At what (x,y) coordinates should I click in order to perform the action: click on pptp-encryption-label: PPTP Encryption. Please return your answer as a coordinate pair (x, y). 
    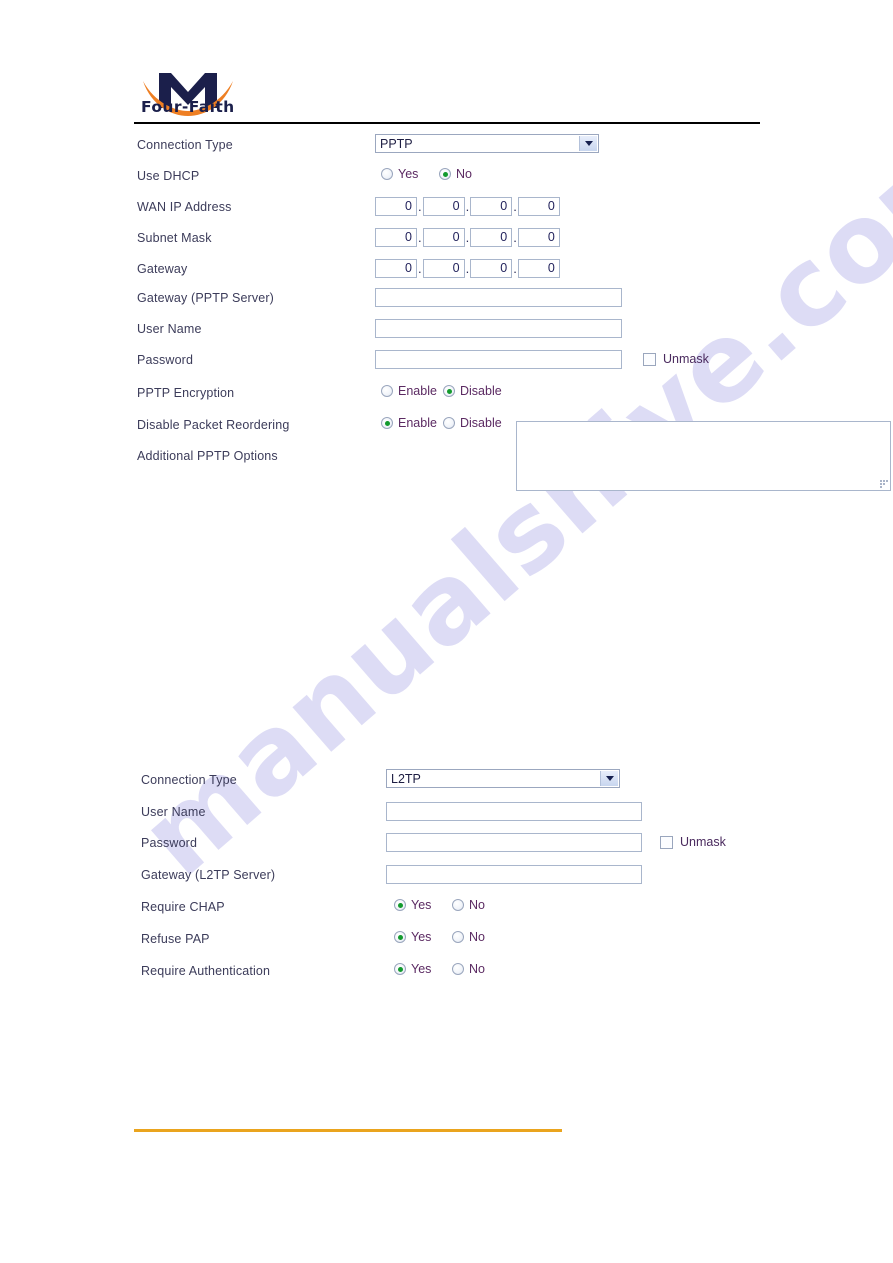
    Looking at the image, I should click on (186, 393).